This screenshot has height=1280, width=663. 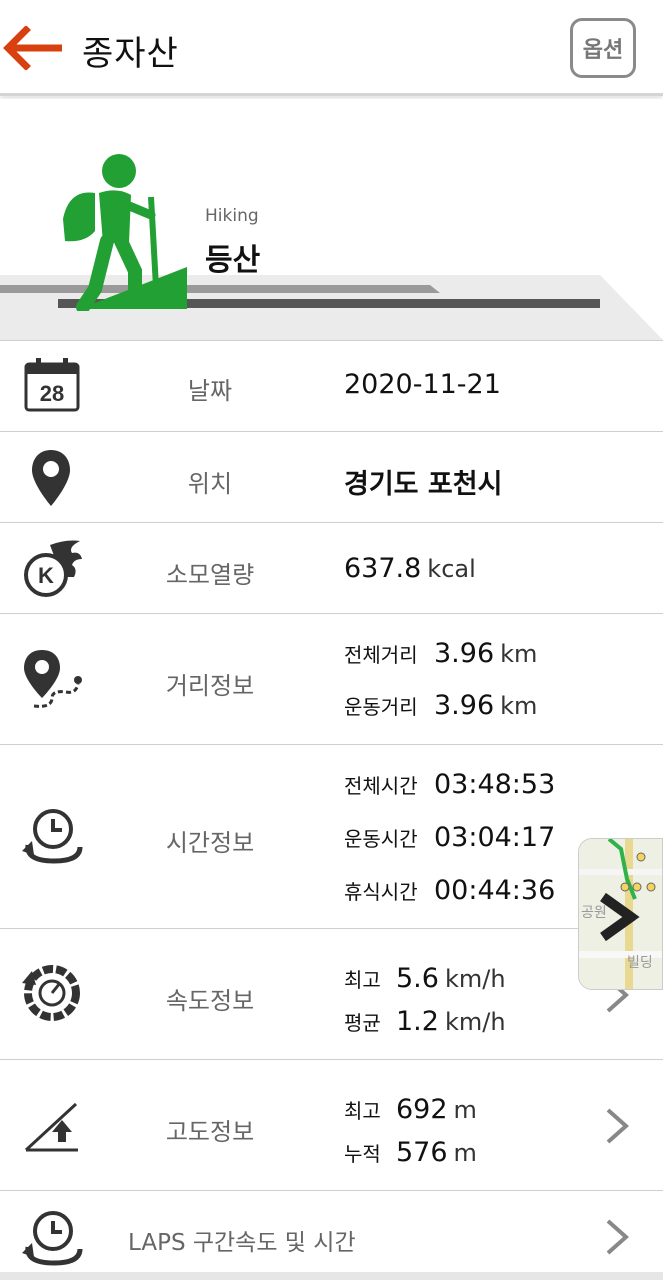 What do you see at coordinates (53, 679) in the screenshot?
I see `route-pin-icon` at bounding box center [53, 679].